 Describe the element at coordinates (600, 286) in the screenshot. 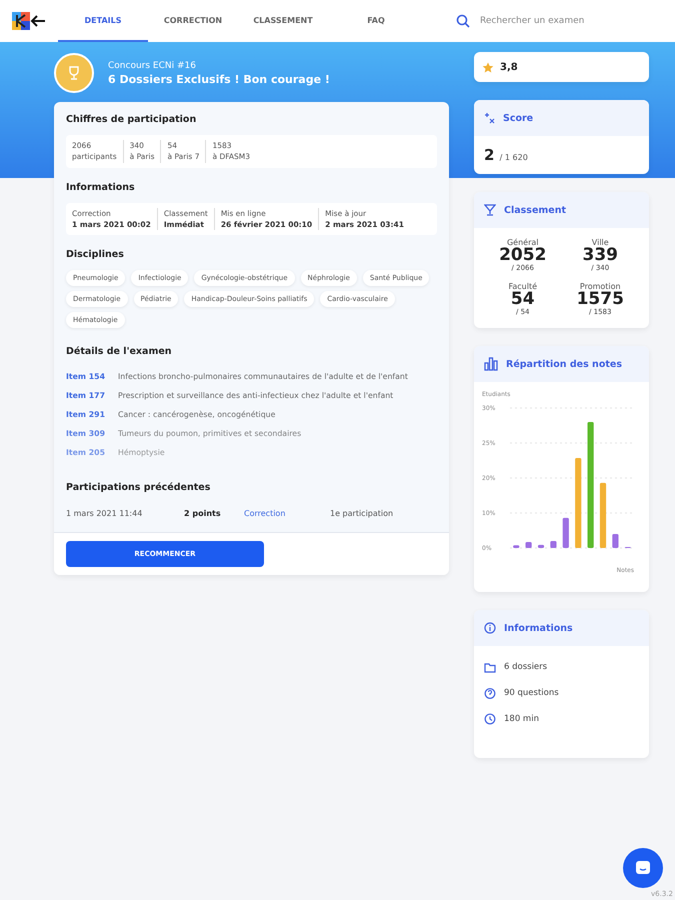

I see `rank-label: Promotion` at that location.